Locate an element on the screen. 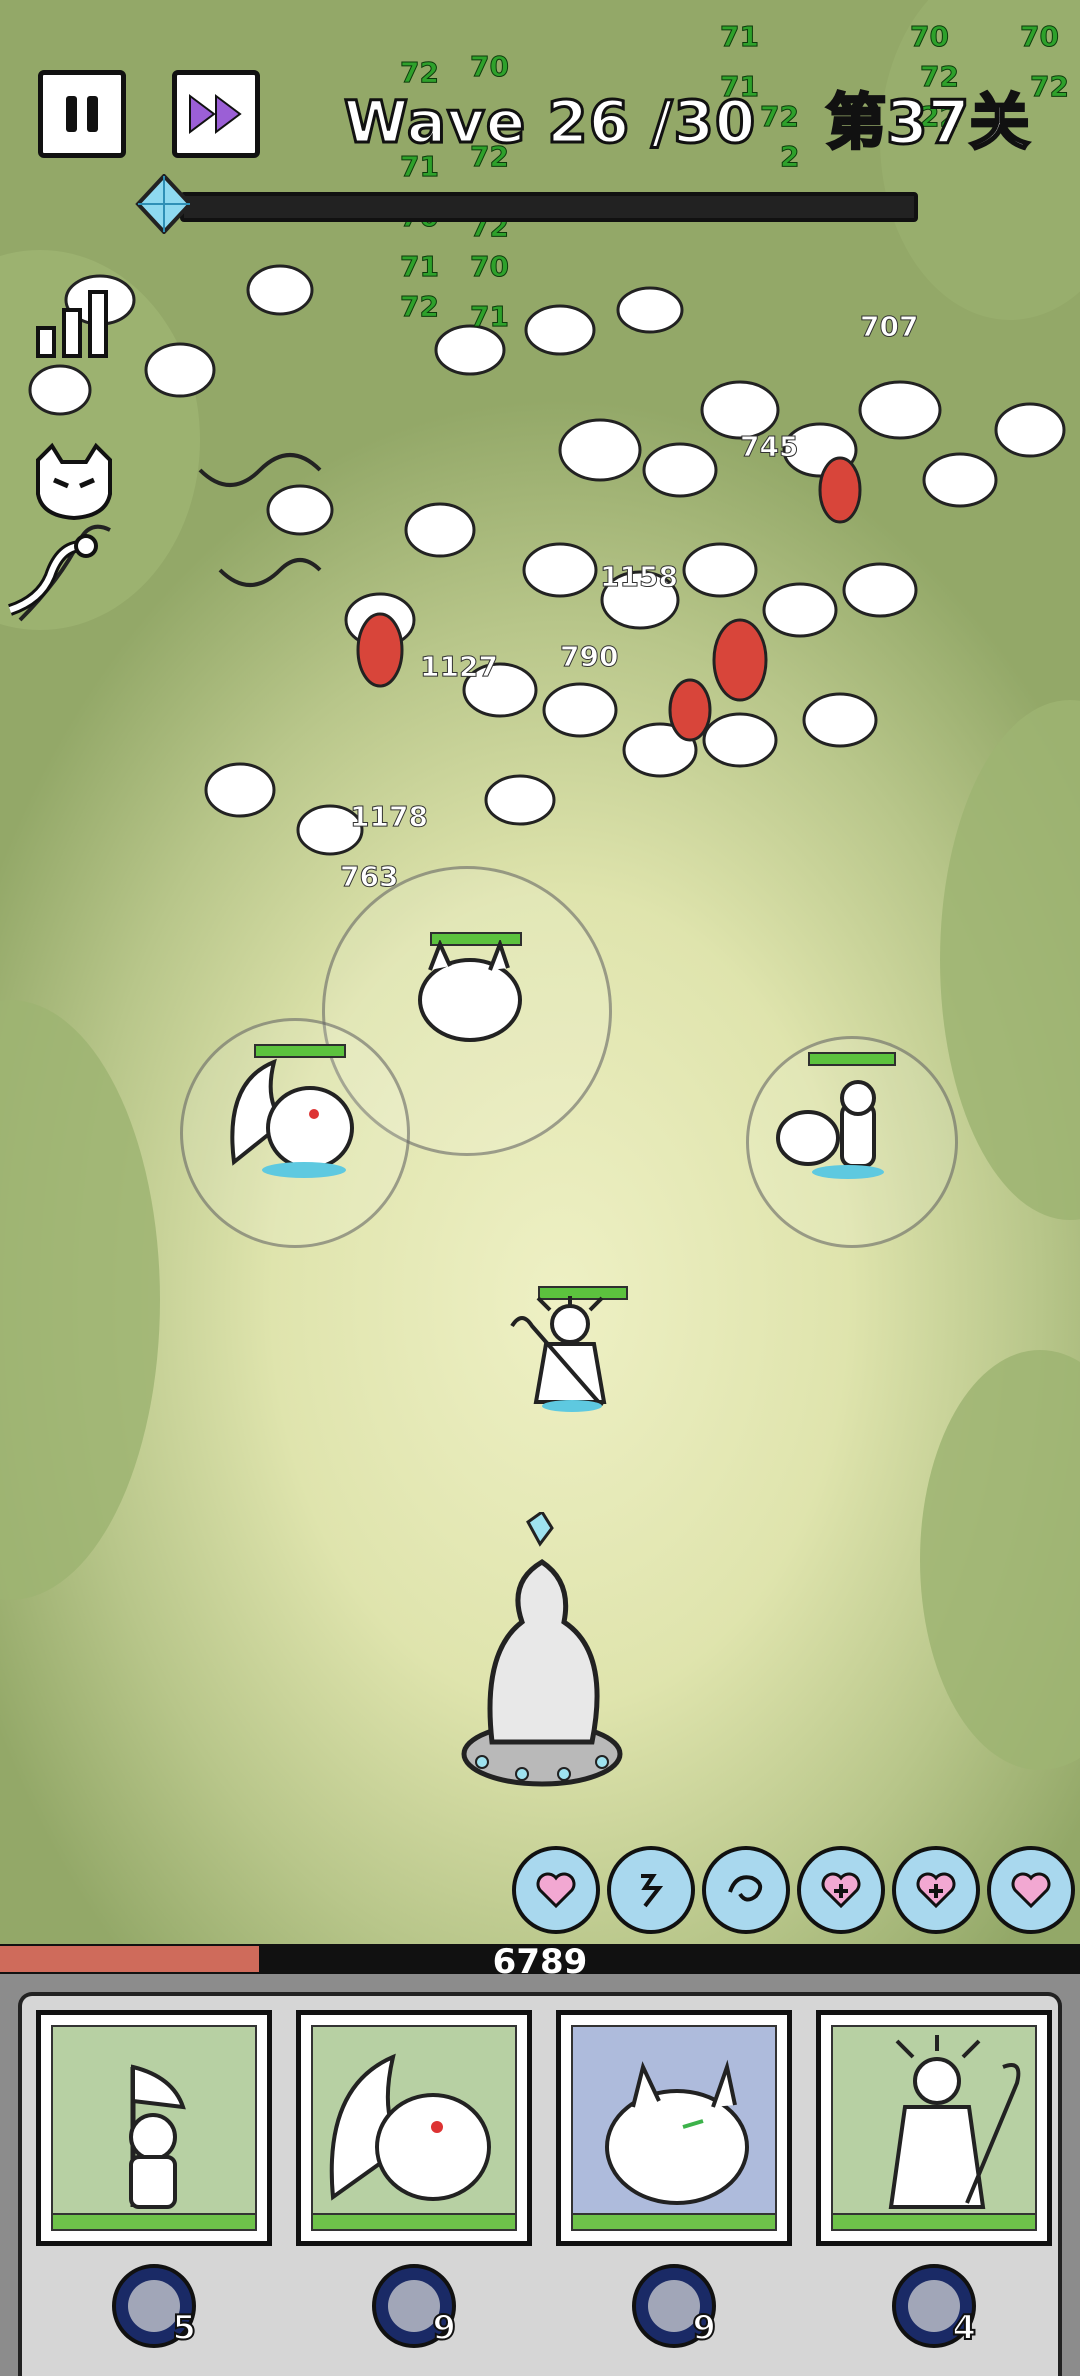 This screenshot has height=2376, width=1080. base-hp-bar: 6789 is located at coordinates (540, 1962).